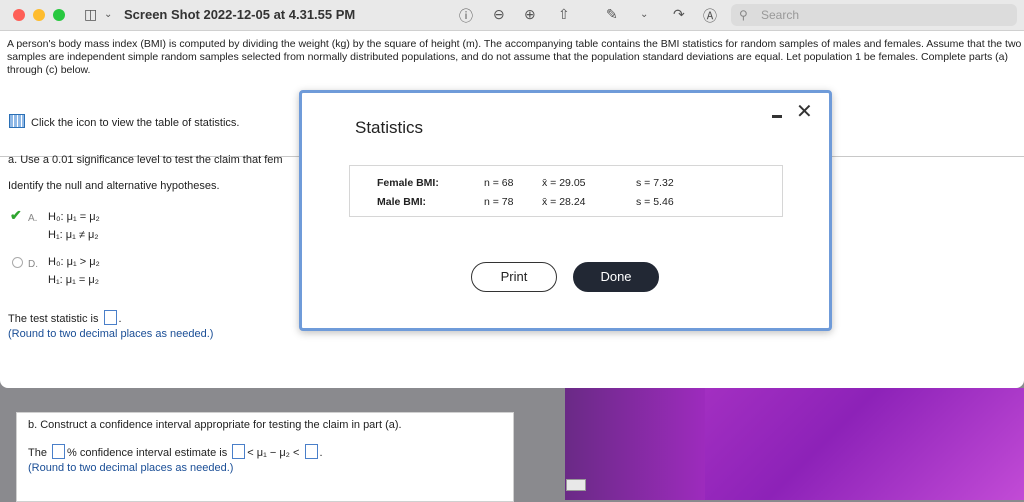  Describe the element at coordinates (804, 112) in the screenshot. I see `close-dialog-icon: ✕` at that location.